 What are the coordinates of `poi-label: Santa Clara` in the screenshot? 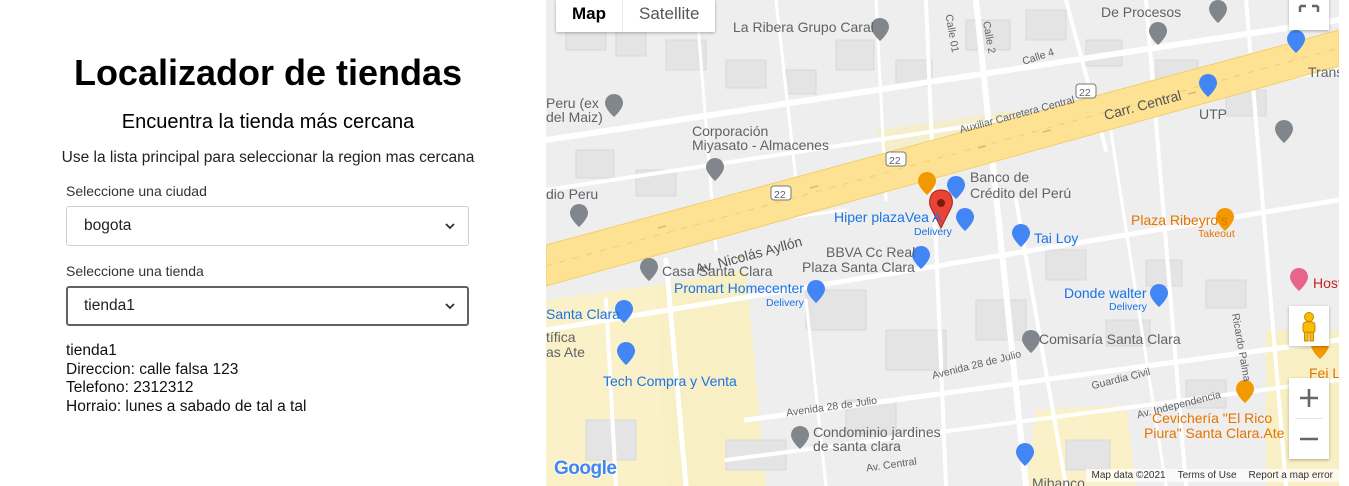 It's located at (583, 314).